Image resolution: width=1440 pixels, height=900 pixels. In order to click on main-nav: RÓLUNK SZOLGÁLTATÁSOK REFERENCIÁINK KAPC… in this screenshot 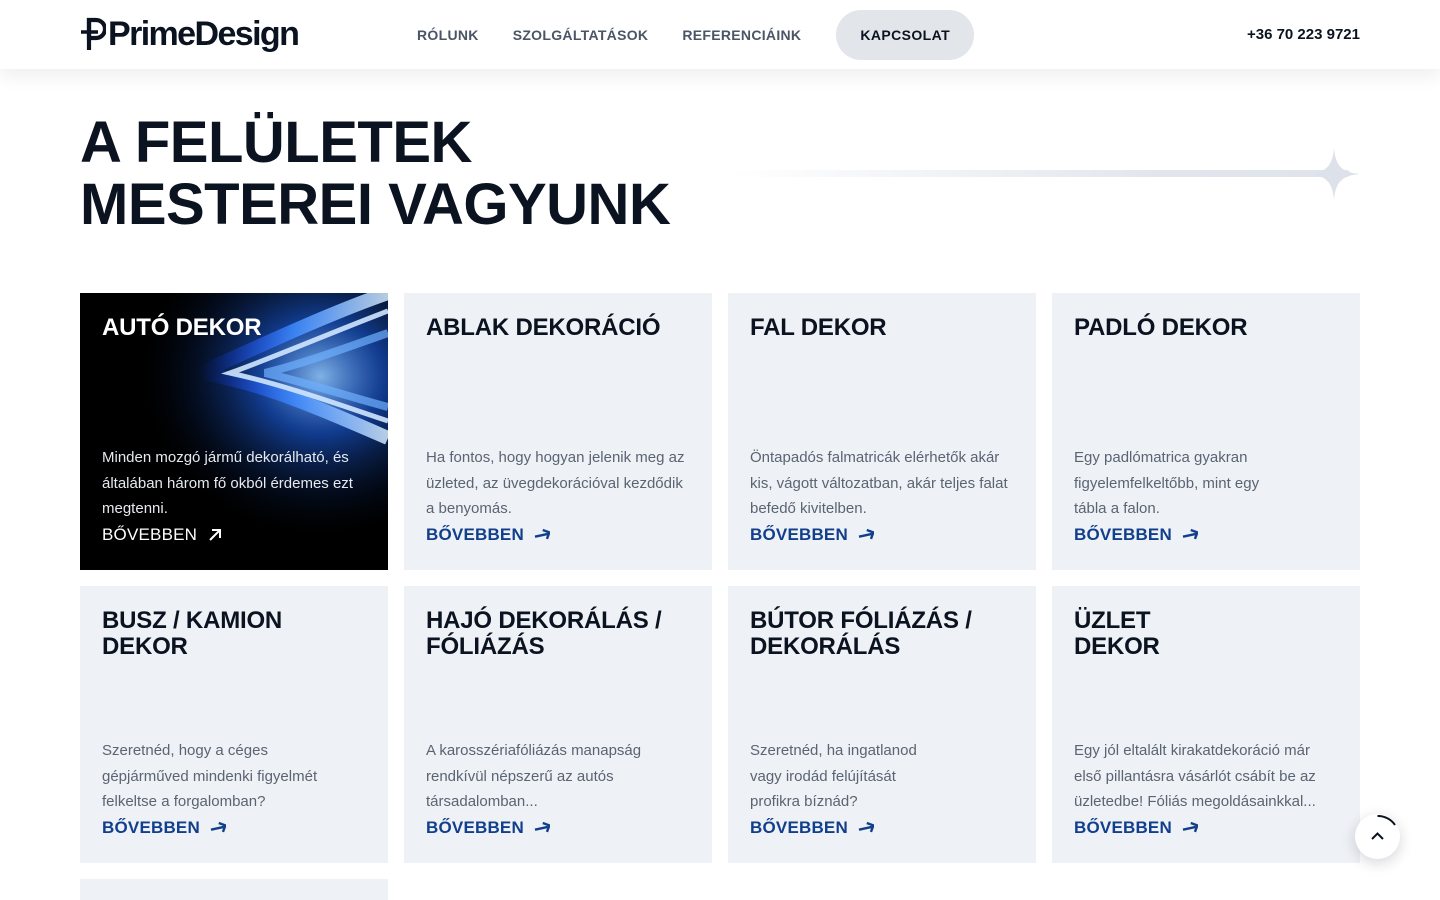, I will do `click(687, 35)`.